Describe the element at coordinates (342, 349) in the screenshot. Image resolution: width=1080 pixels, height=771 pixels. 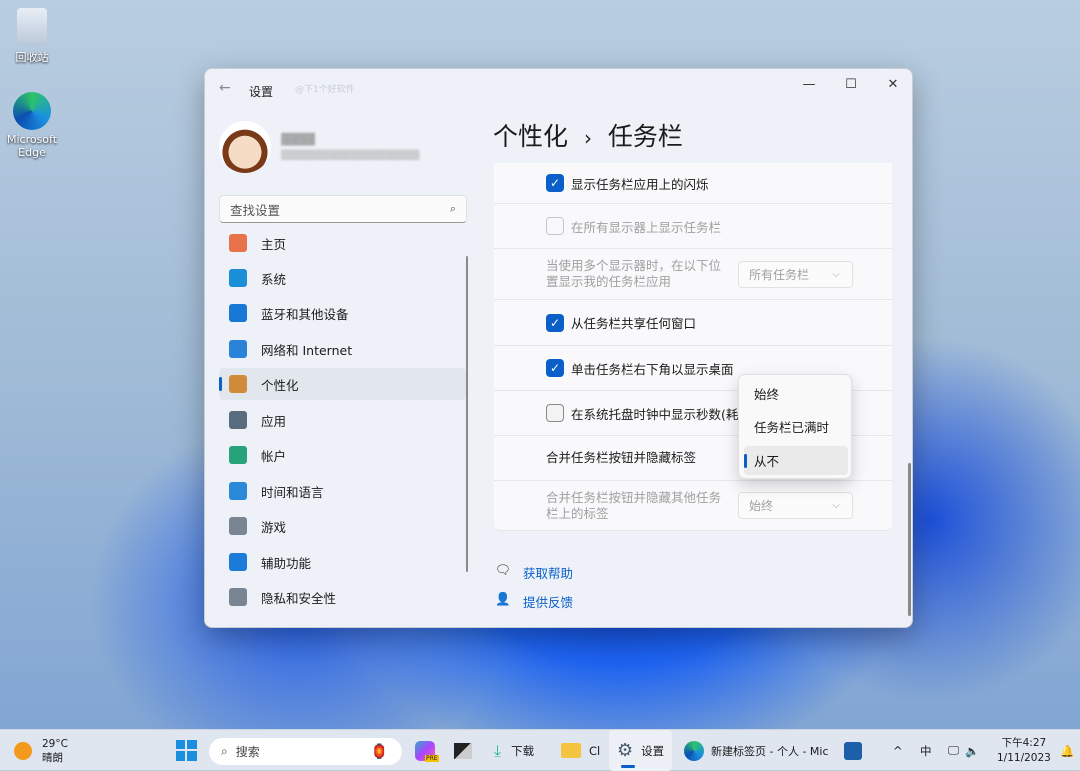
I see `sidebar-item: 网络和 Internet` at that location.